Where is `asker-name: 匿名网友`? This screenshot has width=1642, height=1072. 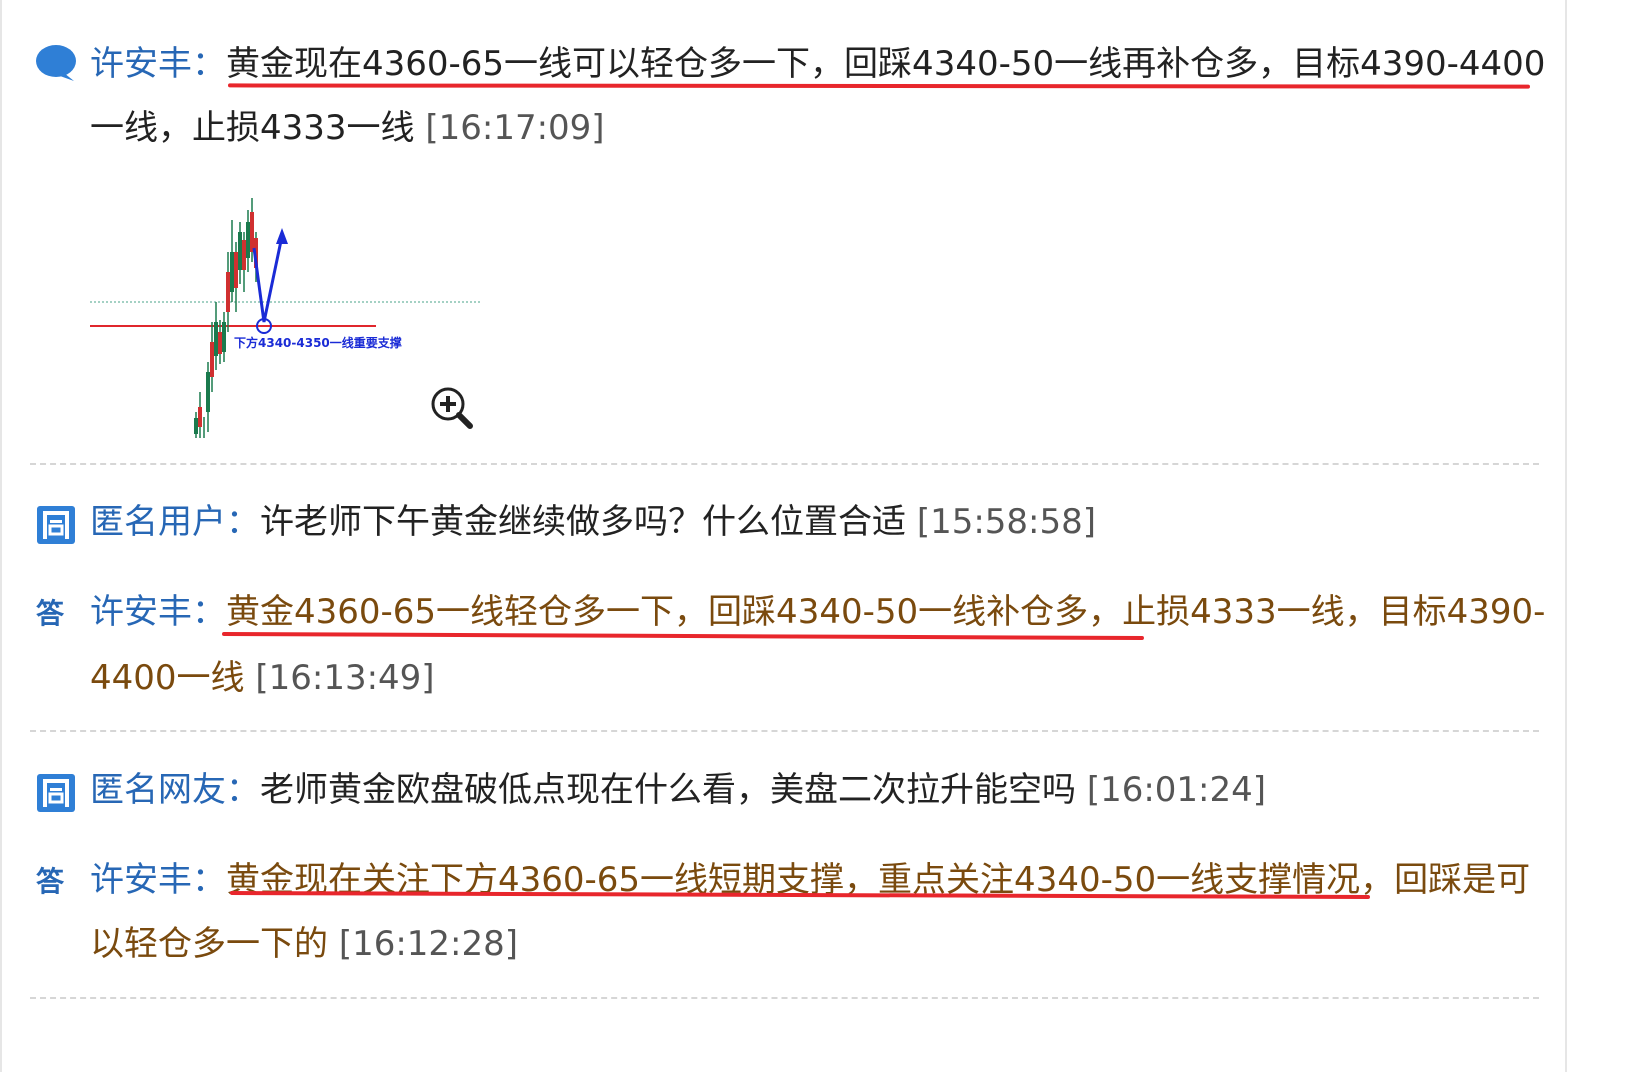
asker-name: 匿名网友 is located at coordinates (158, 790).